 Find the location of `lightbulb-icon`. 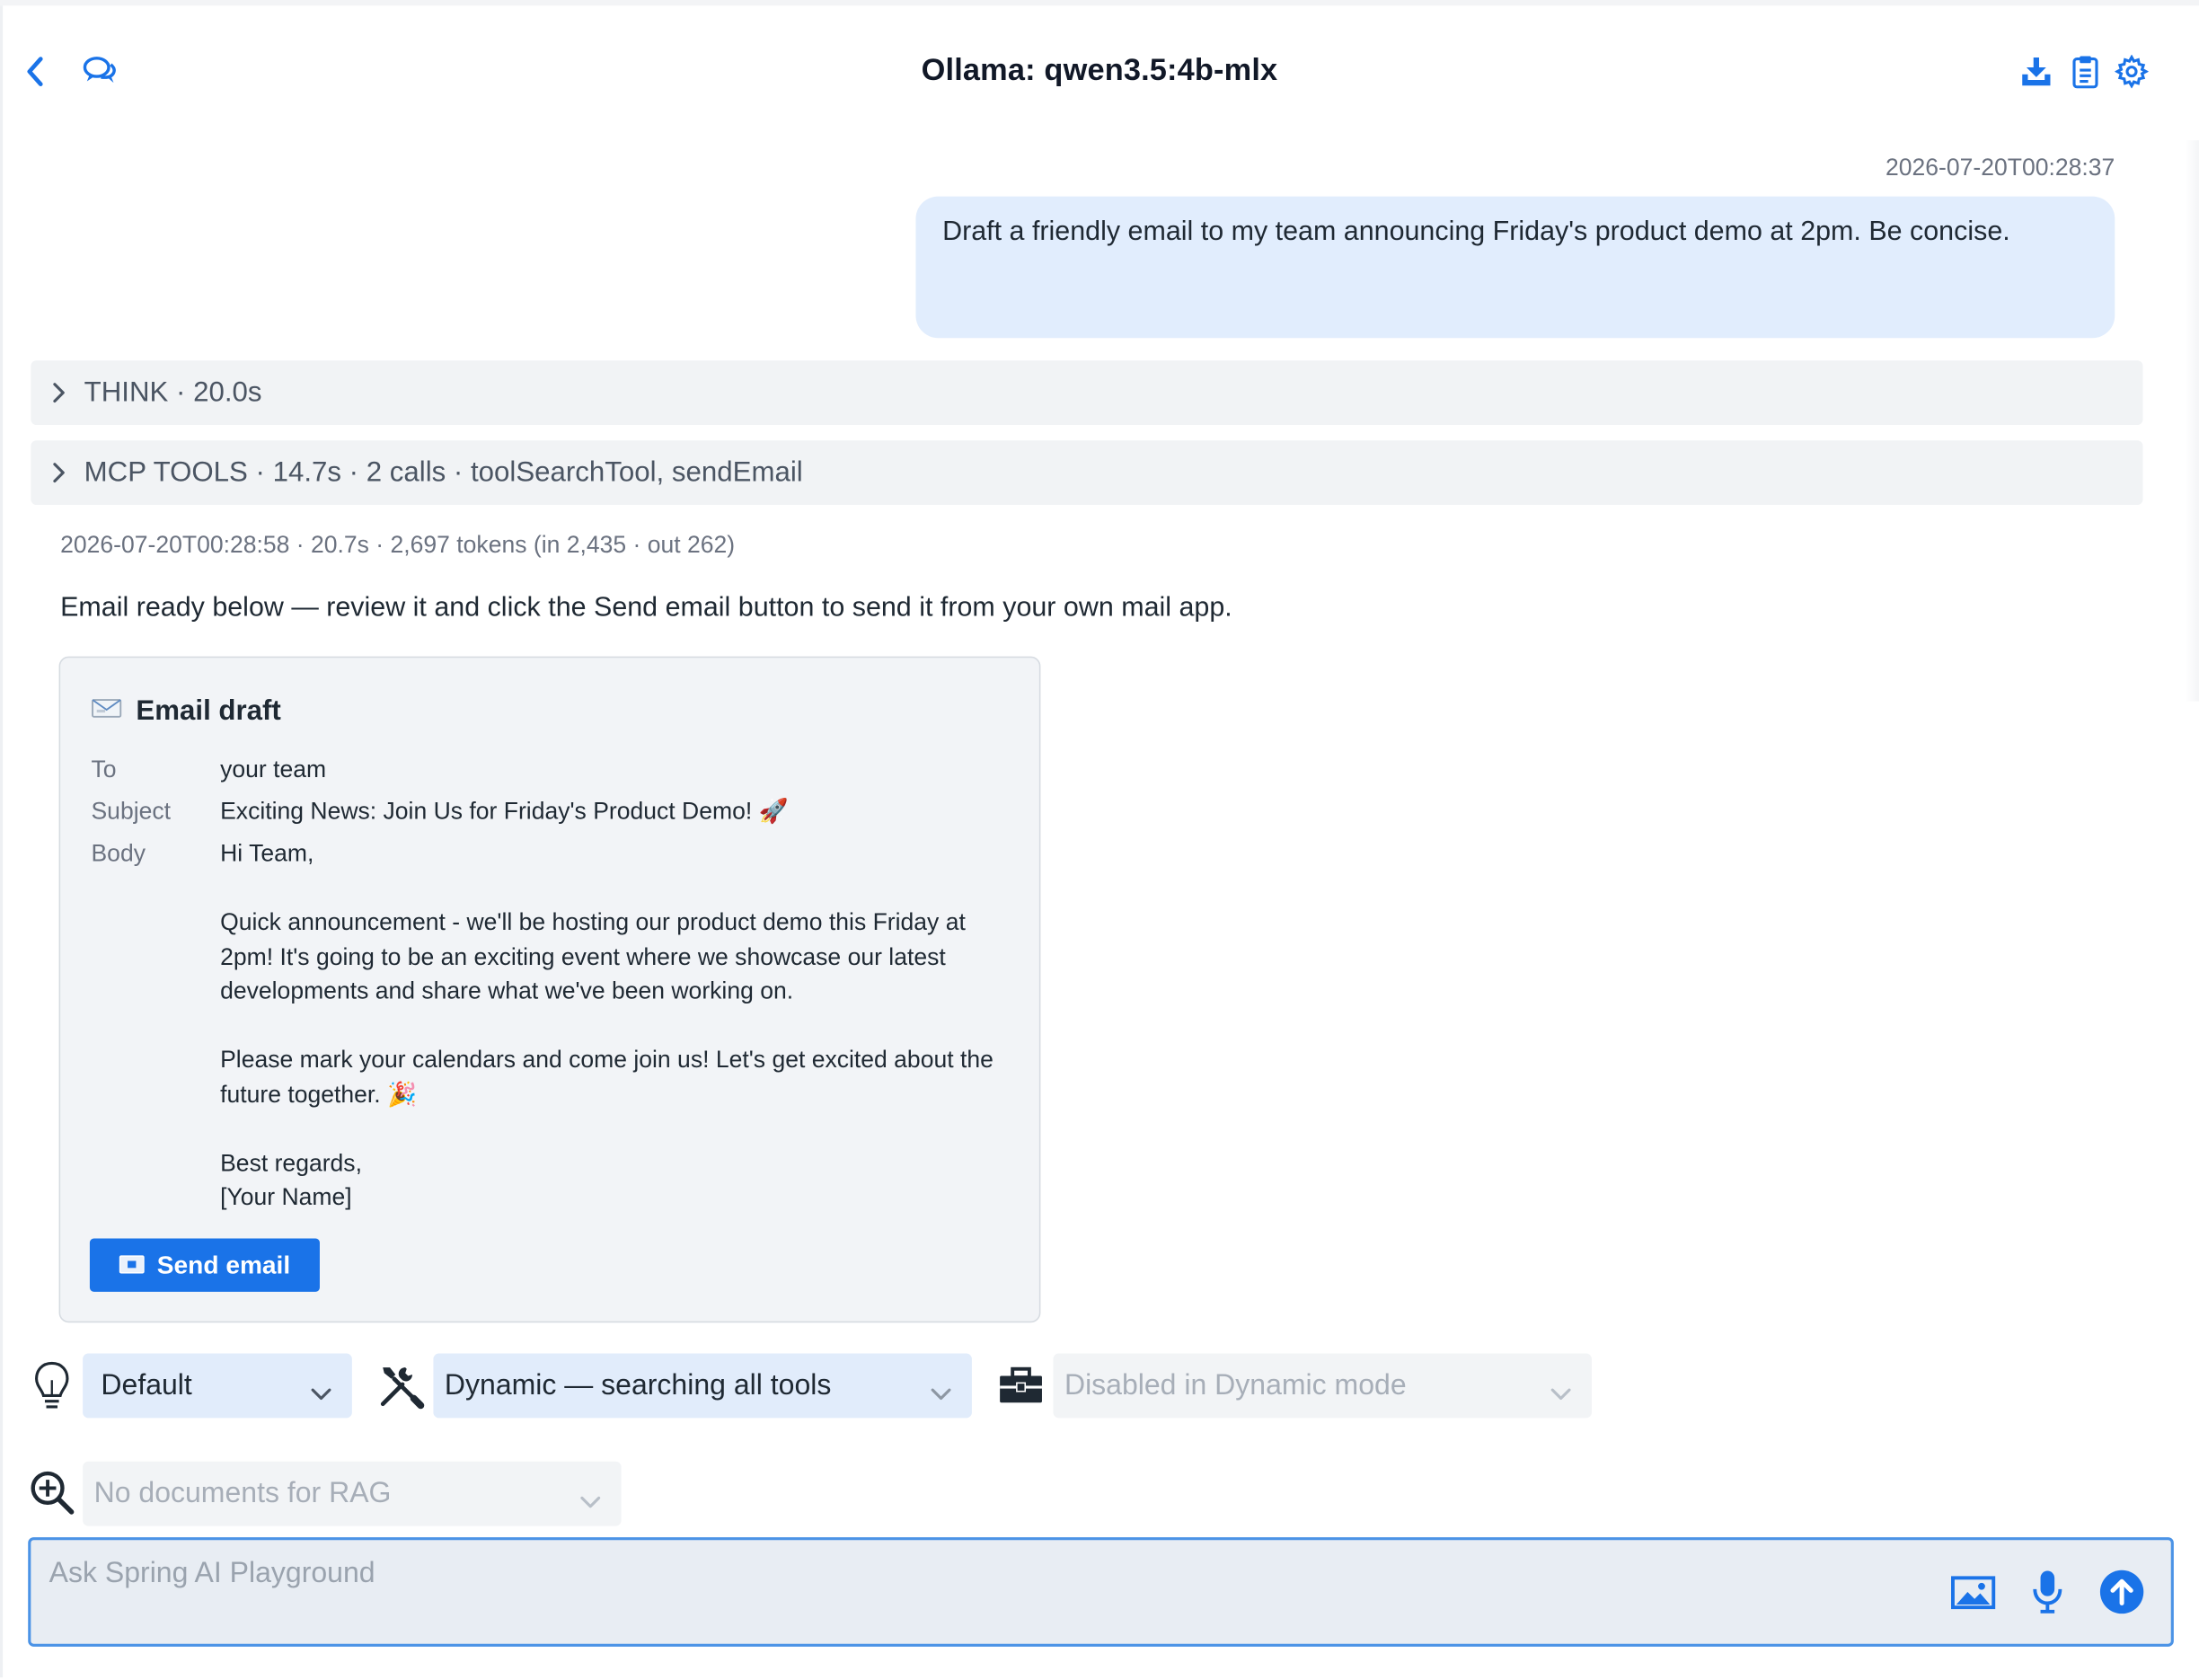

lightbulb-icon is located at coordinates (52, 1385).